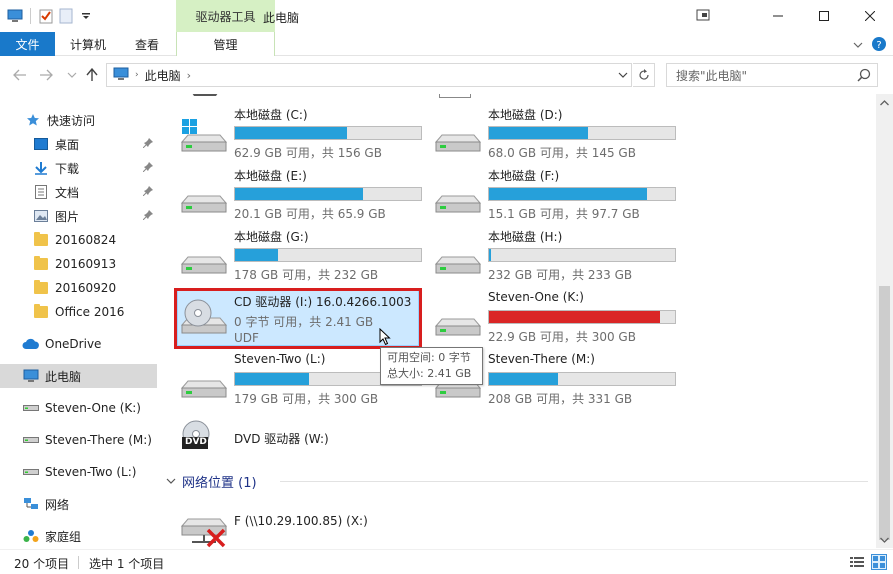 The width and height of the screenshot is (893, 574). Describe the element at coordinates (78, 536) in the screenshot. I see `sidebar-item-homegroup: 家庭组` at that location.